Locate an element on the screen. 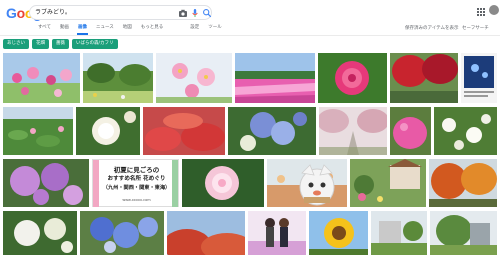 This screenshot has height=255, width=500. camera-search-icon is located at coordinates (183, 13).